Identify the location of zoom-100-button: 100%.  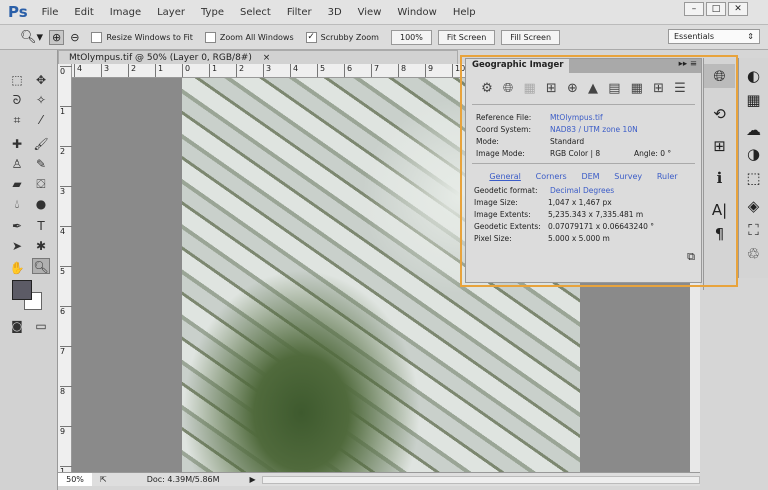
(411, 37).